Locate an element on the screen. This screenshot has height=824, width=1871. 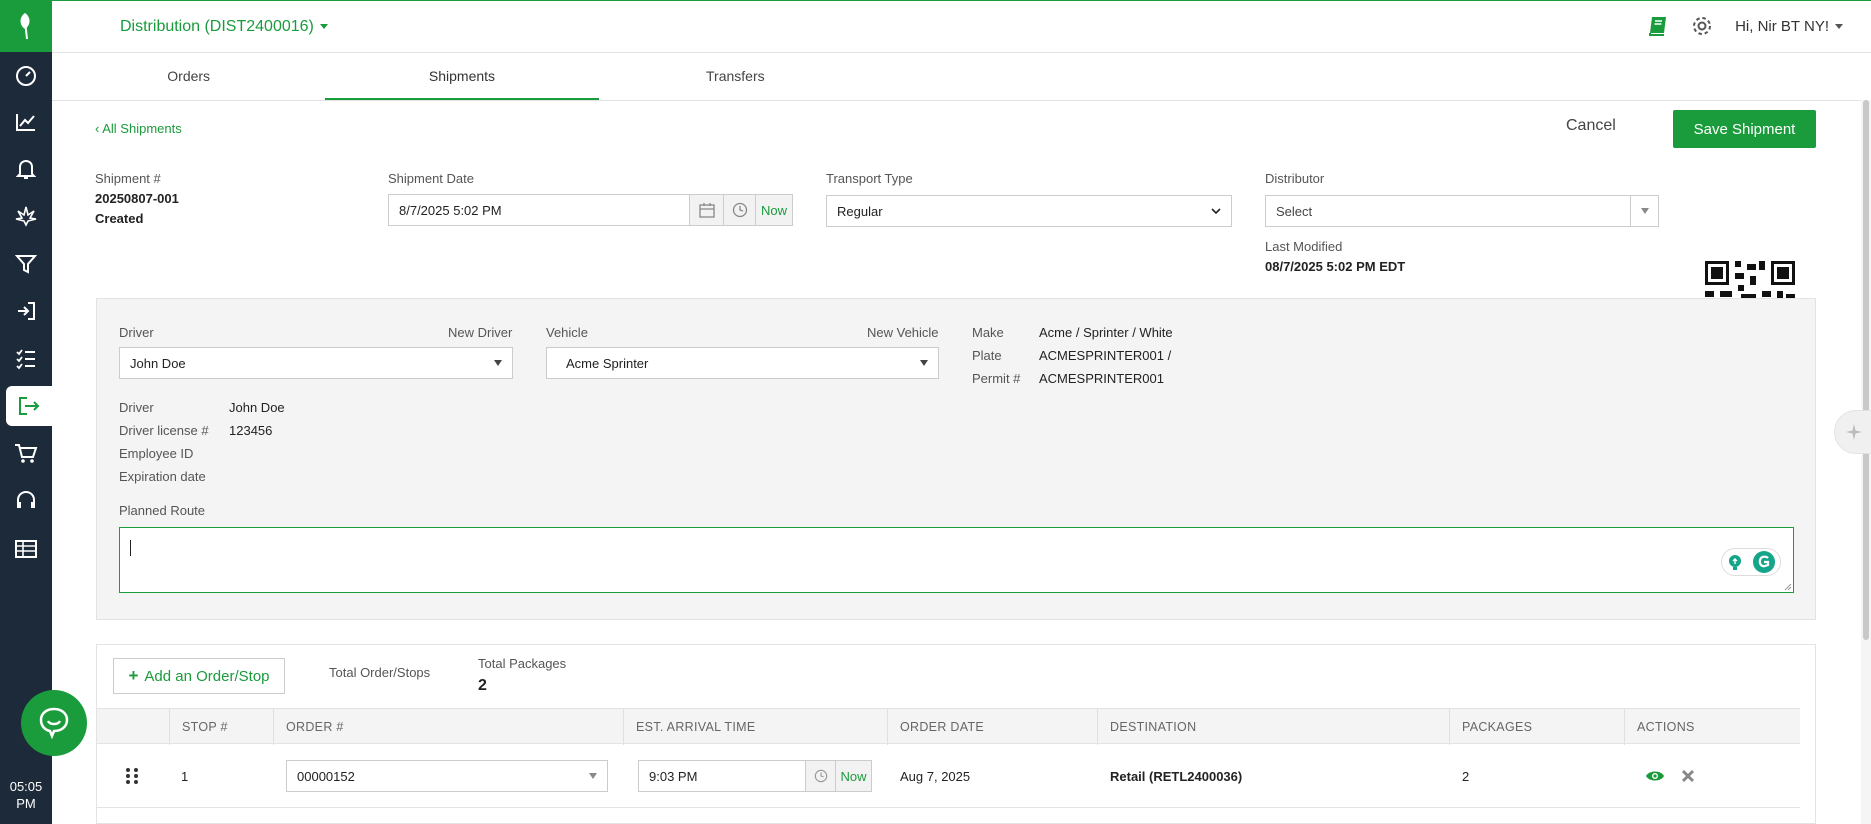
planned-route-label: Planned Route is located at coordinates (162, 510).